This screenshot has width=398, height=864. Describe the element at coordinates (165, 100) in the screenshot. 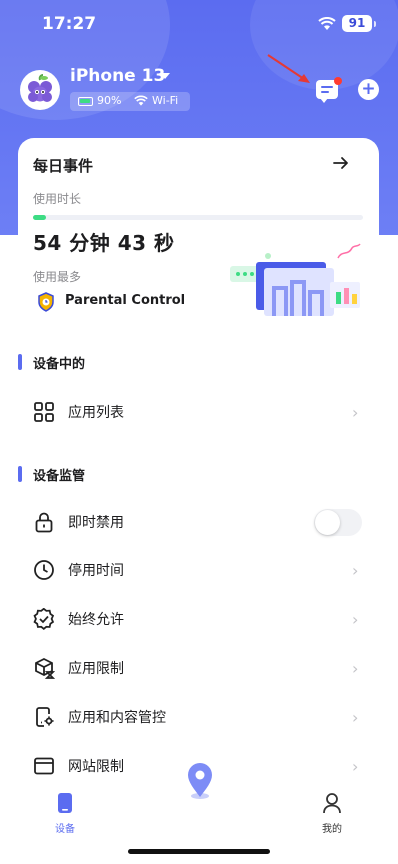

I see `device-network: Wi-Fi` at that location.